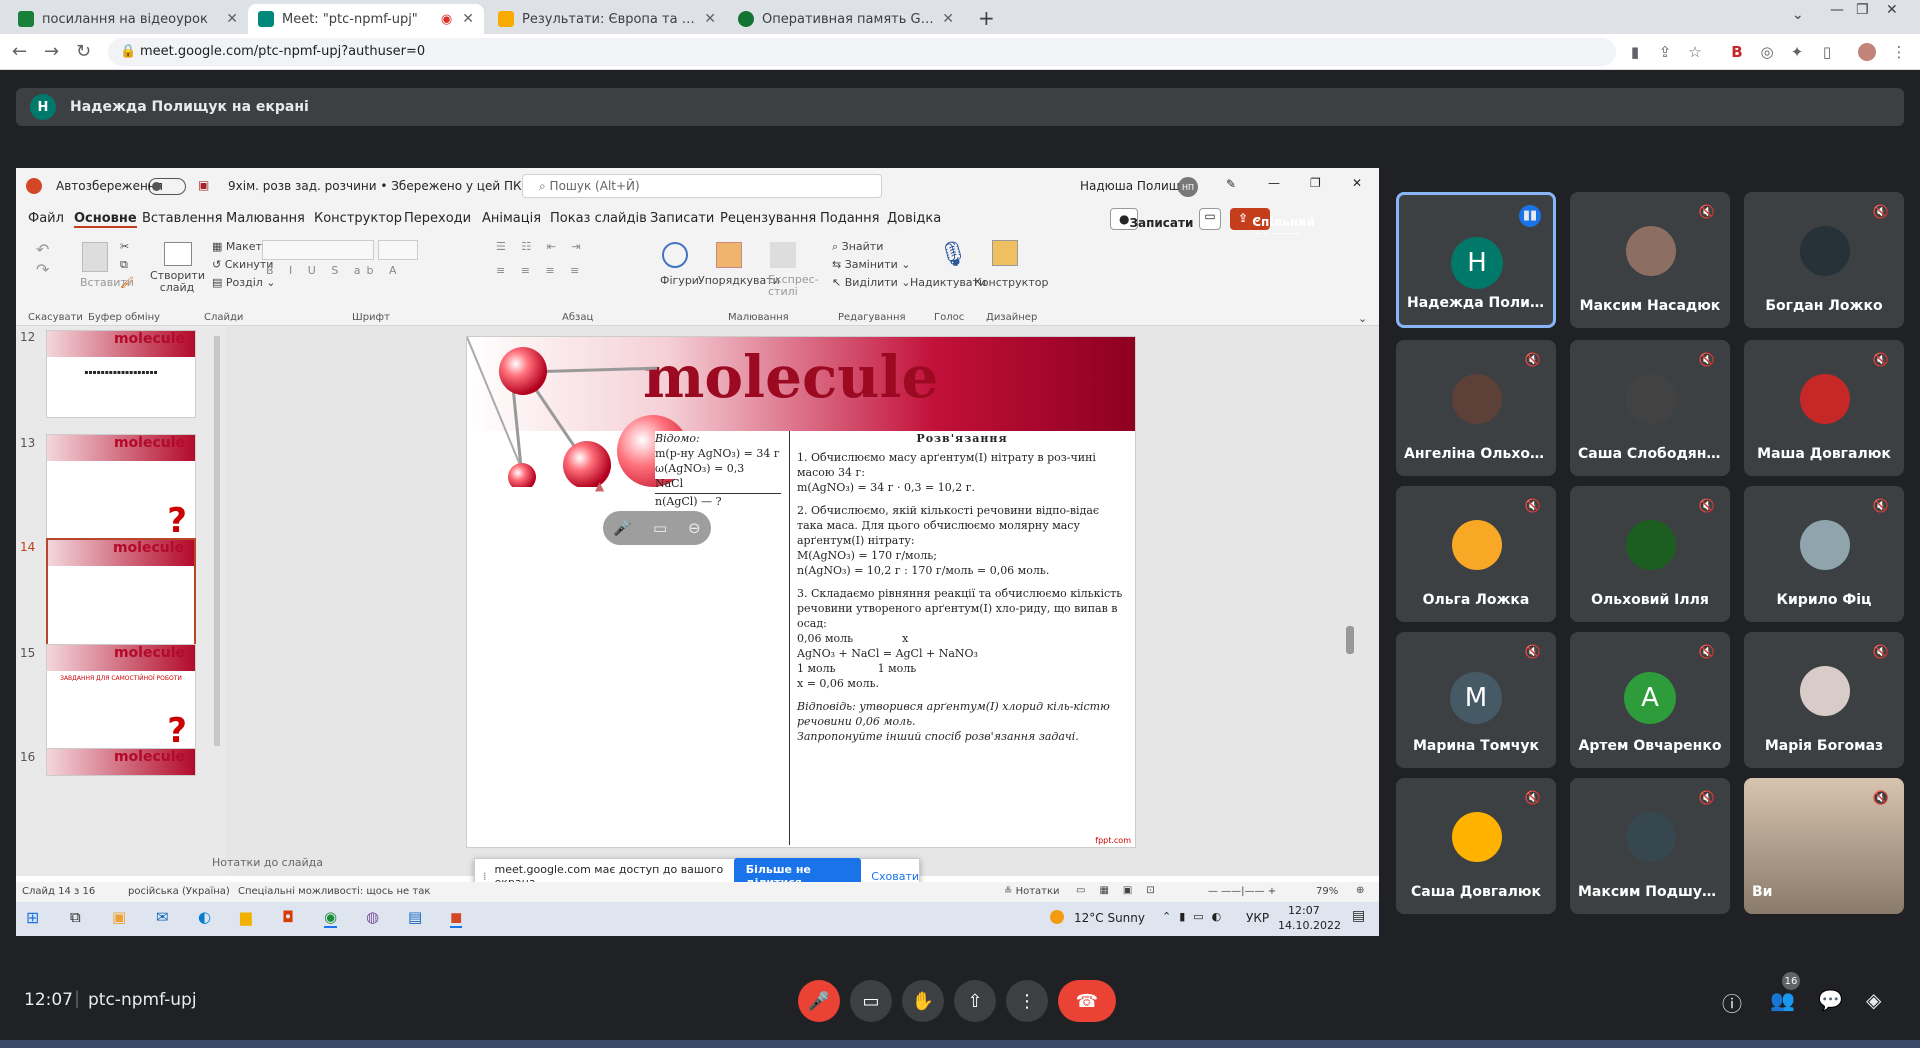  What do you see at coordinates (1210, 219) in the screenshot?
I see `comments-icon: ▭` at bounding box center [1210, 219].